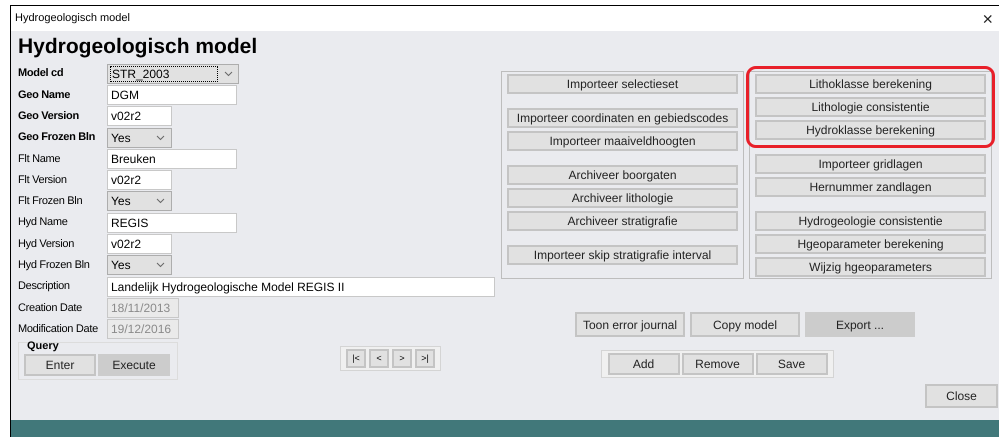 The image size is (999, 437). Describe the element at coordinates (45, 95) in the screenshot. I see `field-label: Geo Name` at that location.